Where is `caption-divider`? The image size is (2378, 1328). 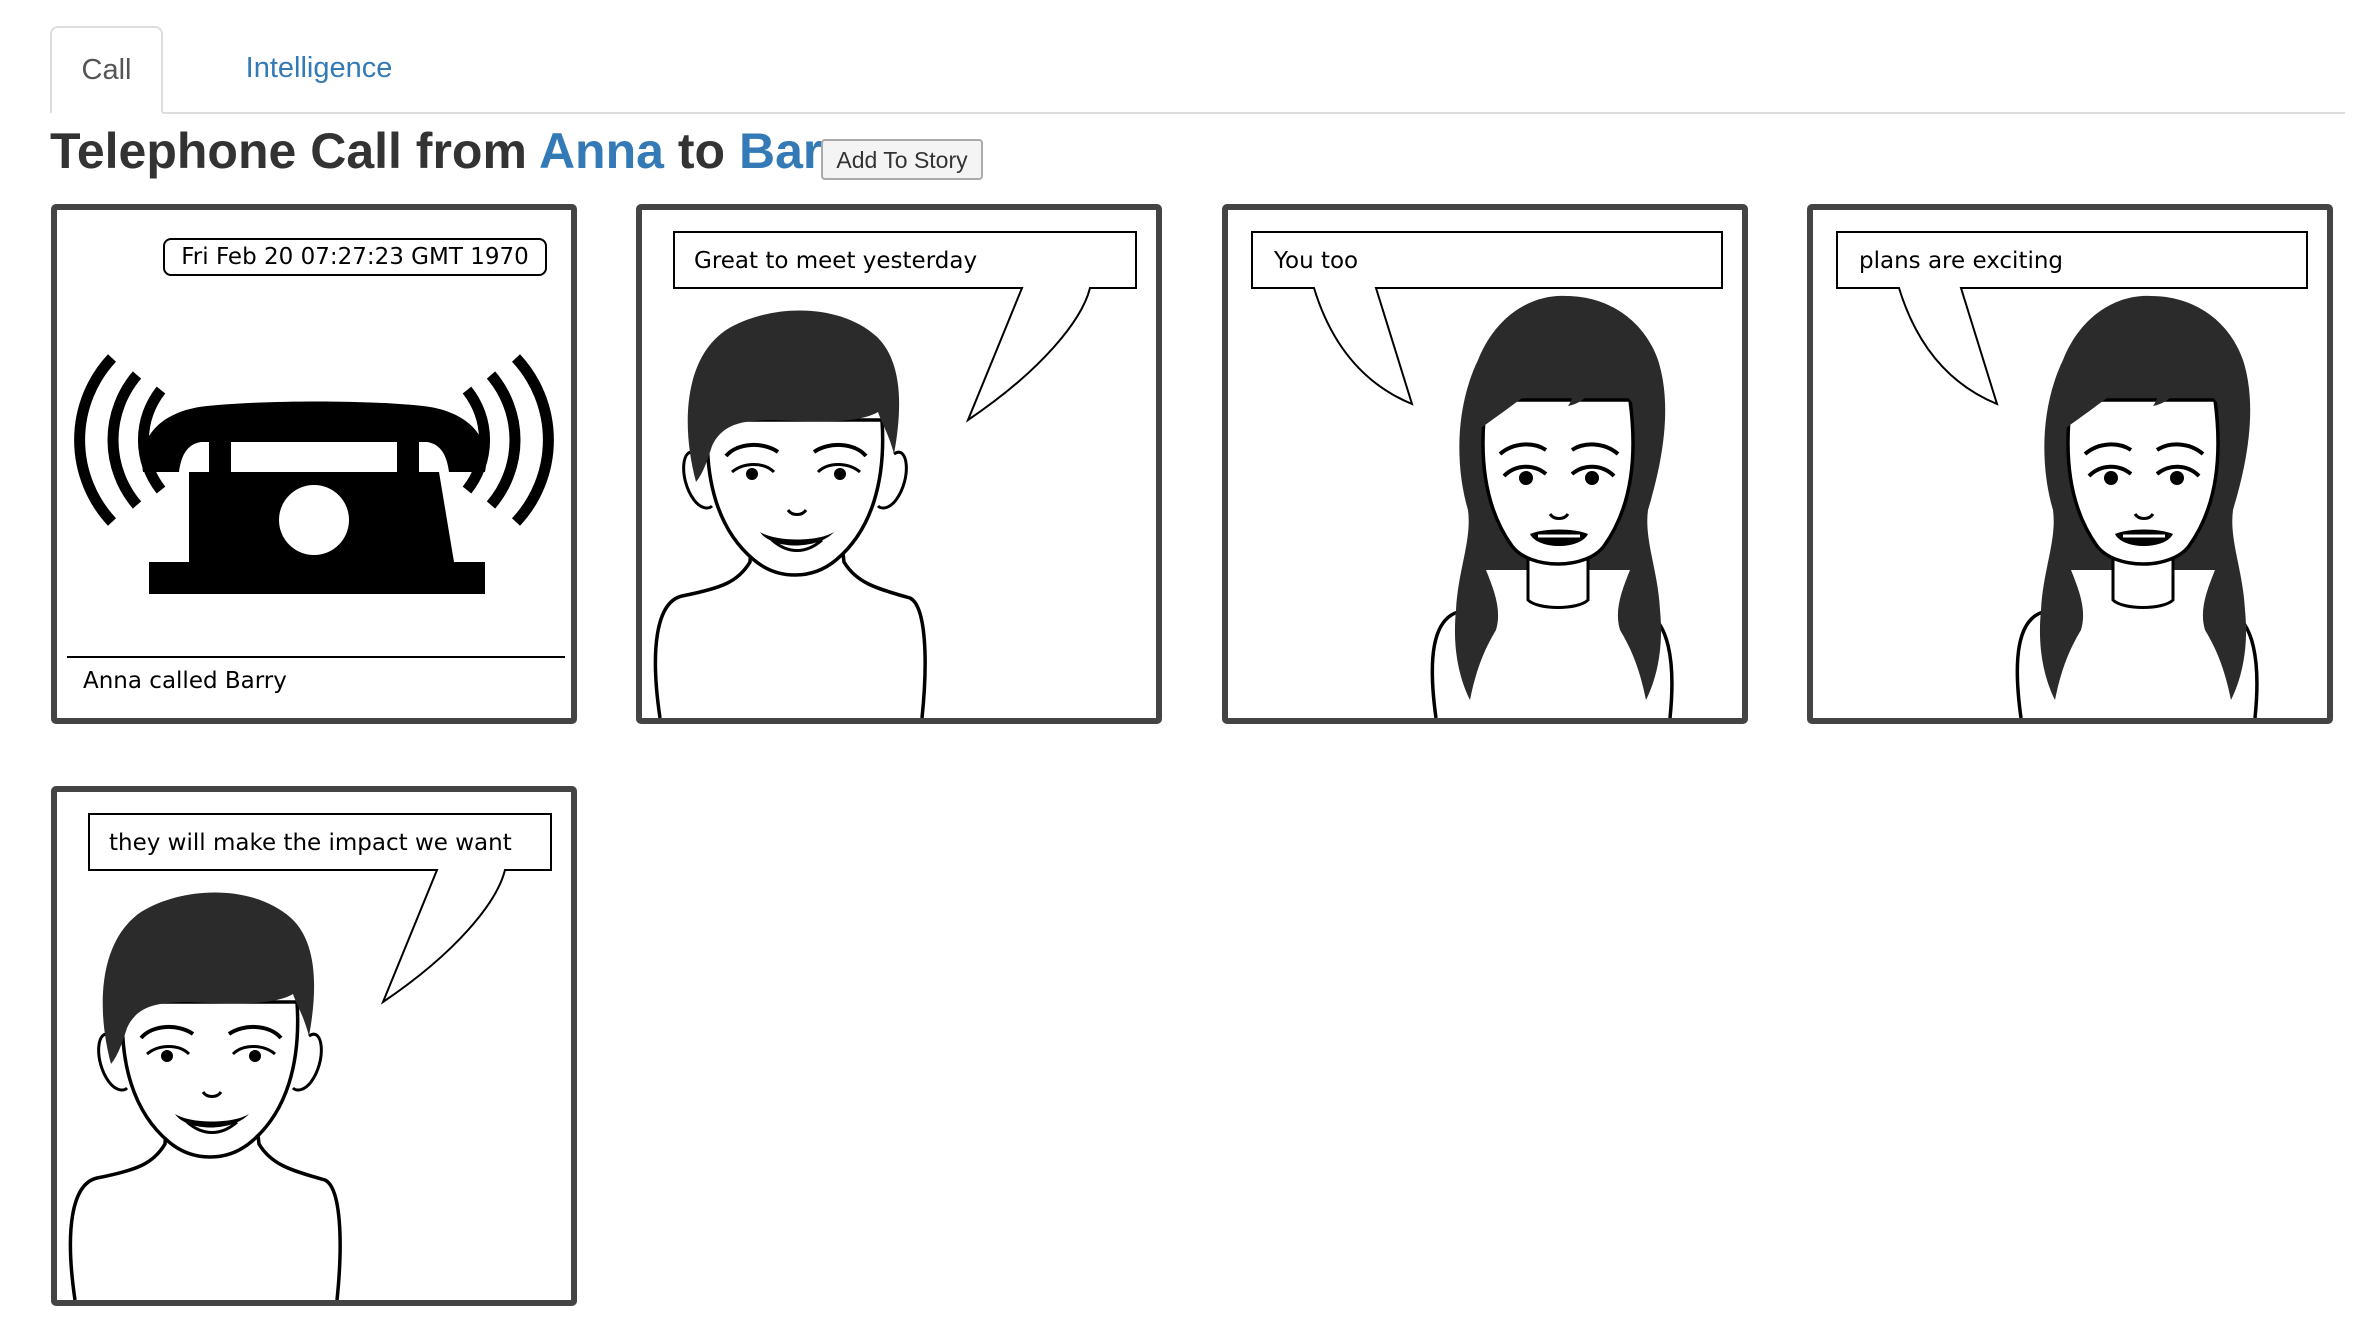
caption-divider is located at coordinates (316, 657).